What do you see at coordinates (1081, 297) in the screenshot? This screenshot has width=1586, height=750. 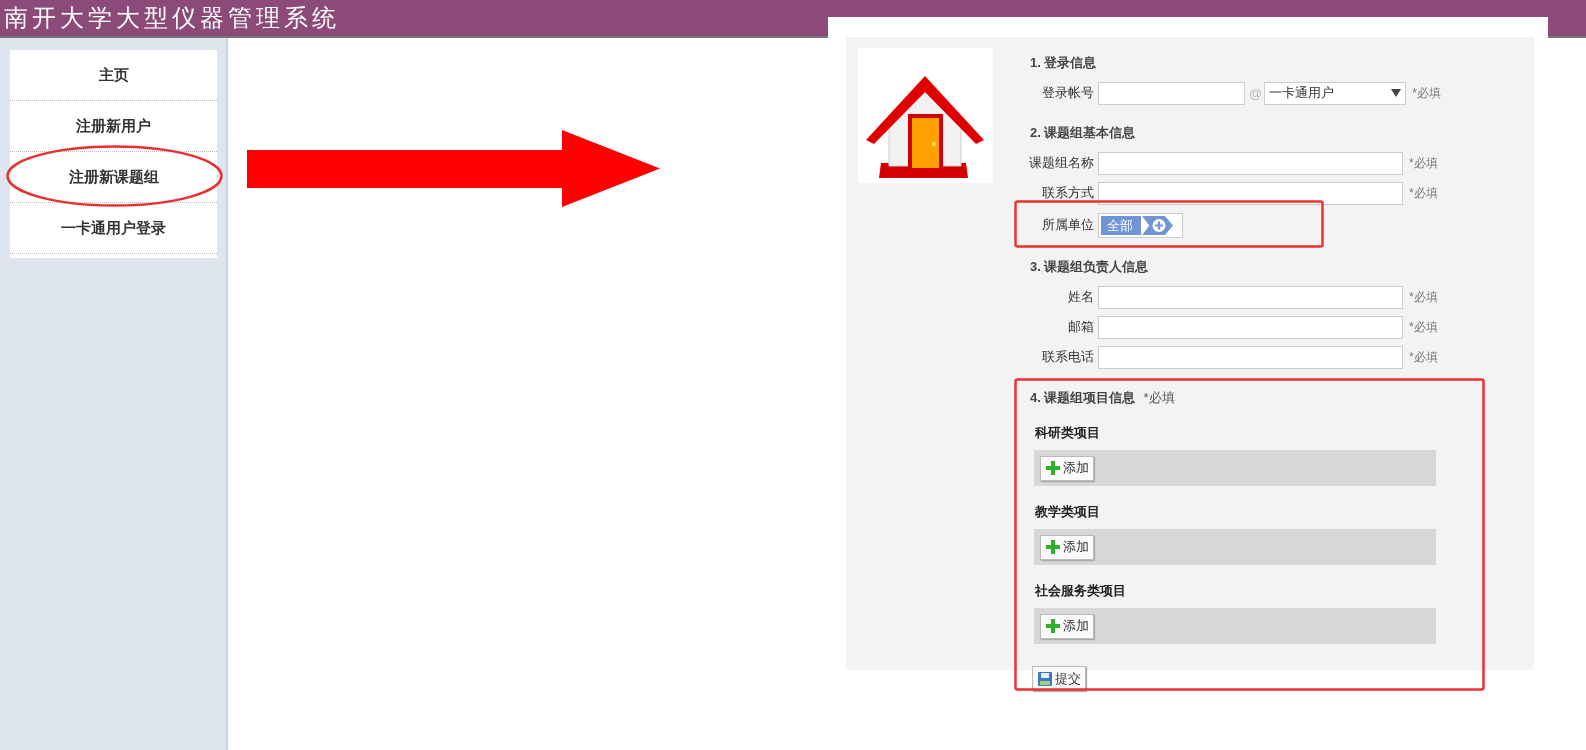 I see `field-label: 姓名` at bounding box center [1081, 297].